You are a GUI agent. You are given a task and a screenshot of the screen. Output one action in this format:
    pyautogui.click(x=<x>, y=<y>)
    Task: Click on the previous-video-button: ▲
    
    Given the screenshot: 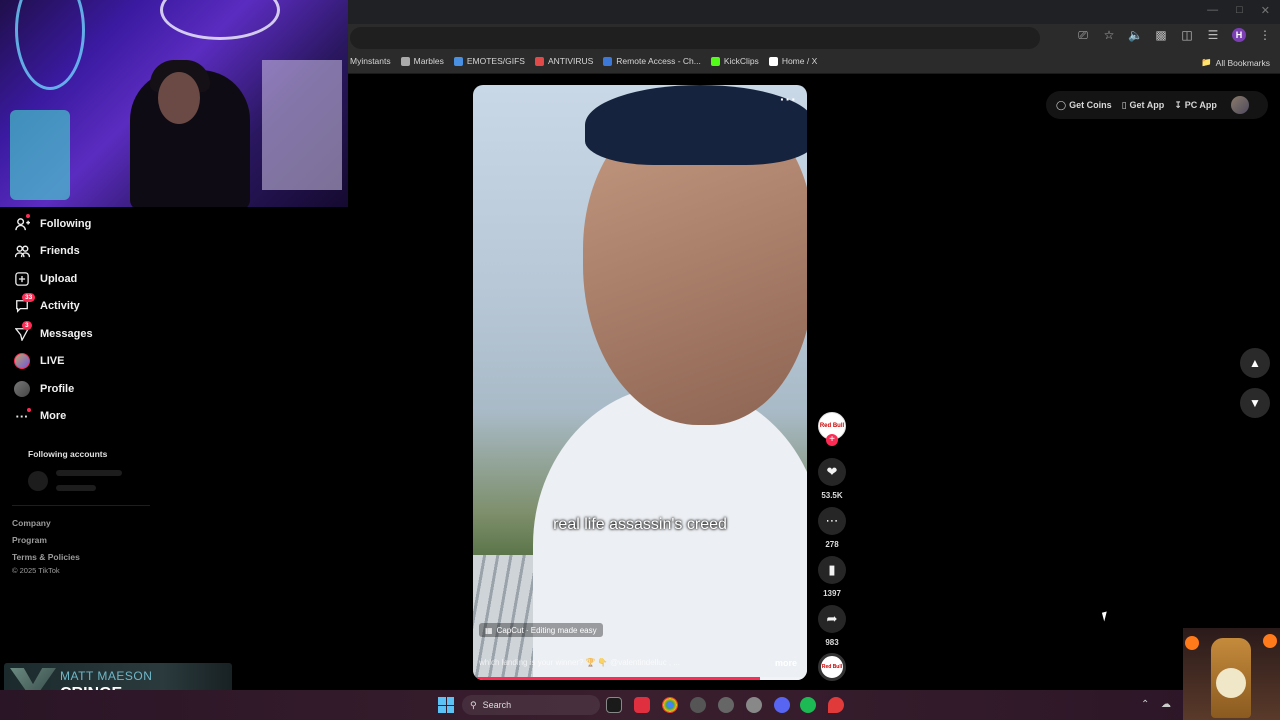 What is the action you would take?
    pyautogui.click(x=1255, y=363)
    